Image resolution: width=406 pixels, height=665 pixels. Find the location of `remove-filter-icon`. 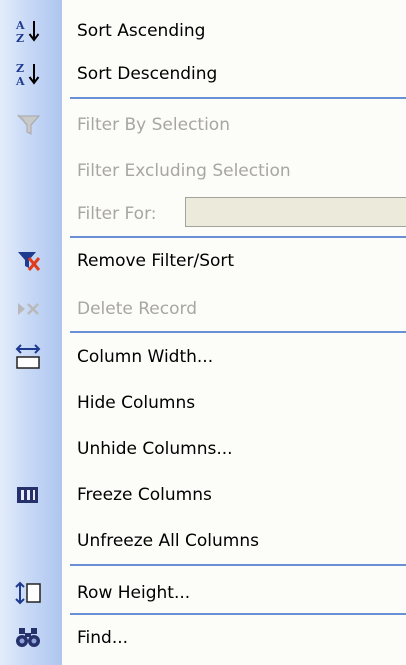

remove-filter-icon is located at coordinates (29, 261).